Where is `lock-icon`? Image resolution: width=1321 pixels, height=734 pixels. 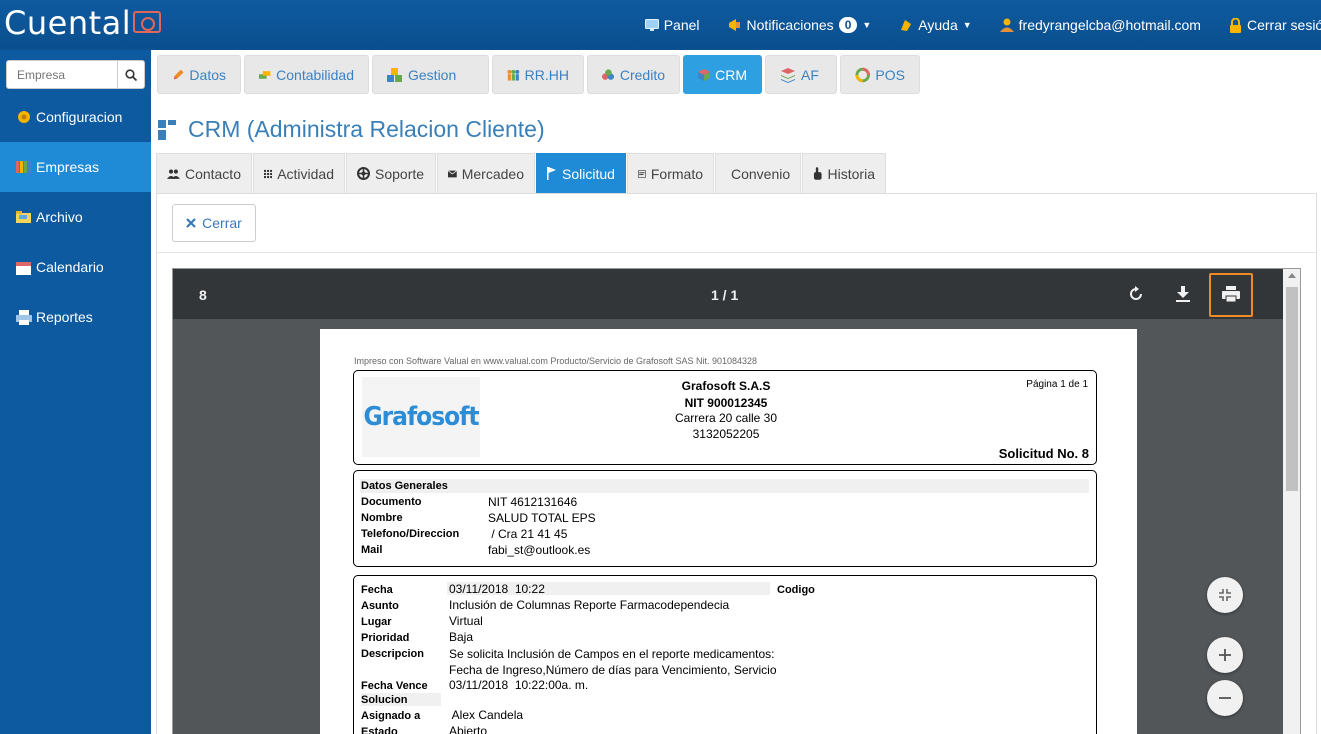
lock-icon is located at coordinates (1235, 25).